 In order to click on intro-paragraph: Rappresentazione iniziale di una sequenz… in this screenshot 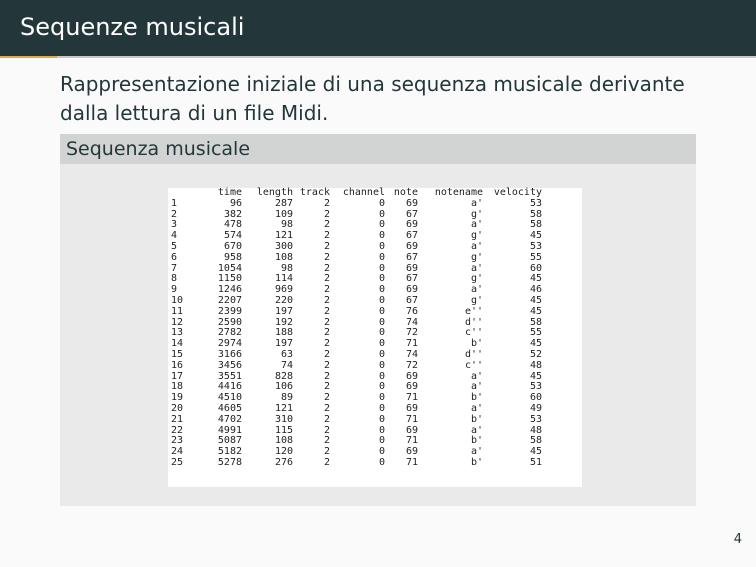, I will do `click(390, 99)`.